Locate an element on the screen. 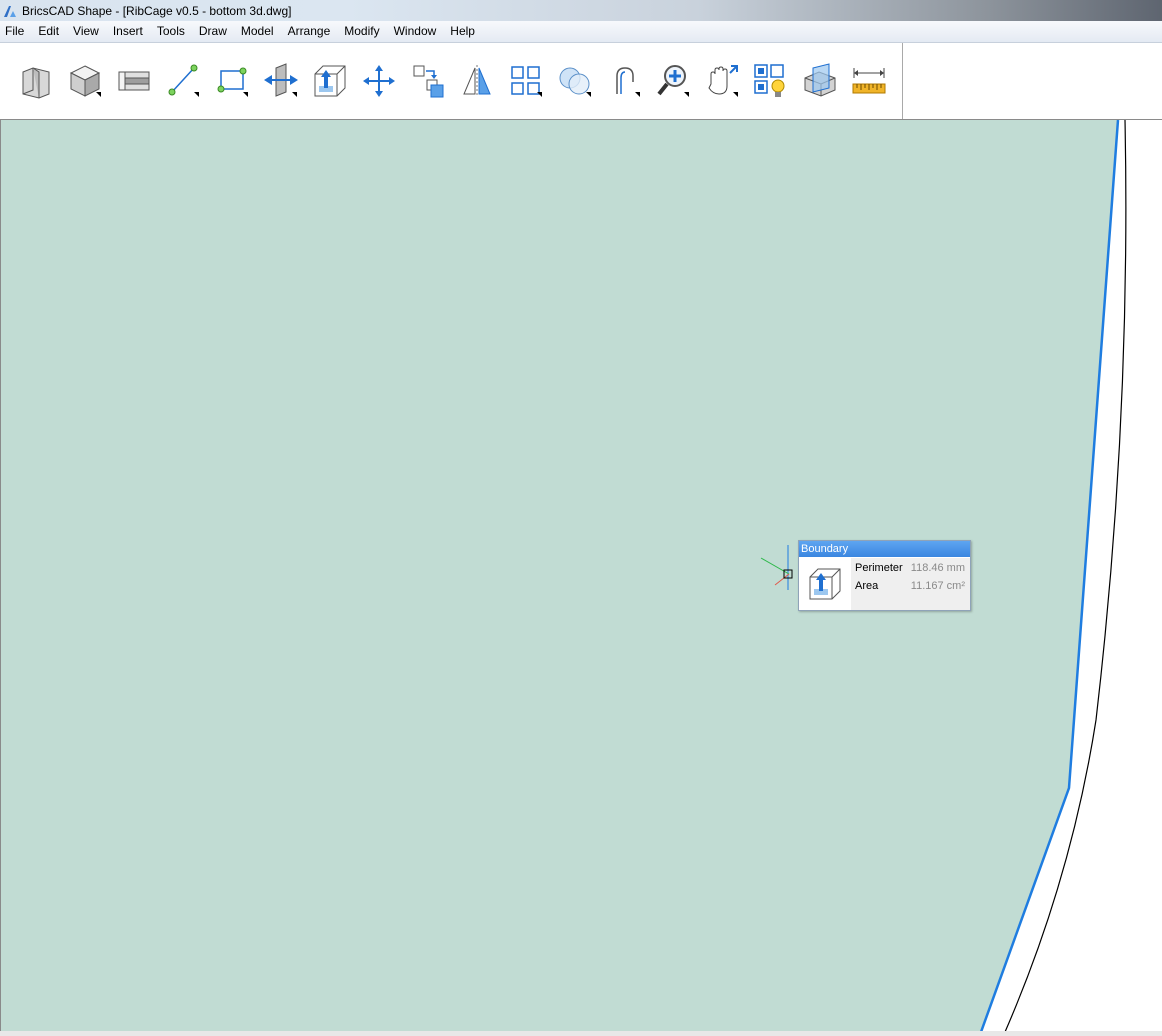  box-tool-button is located at coordinates (85, 81).